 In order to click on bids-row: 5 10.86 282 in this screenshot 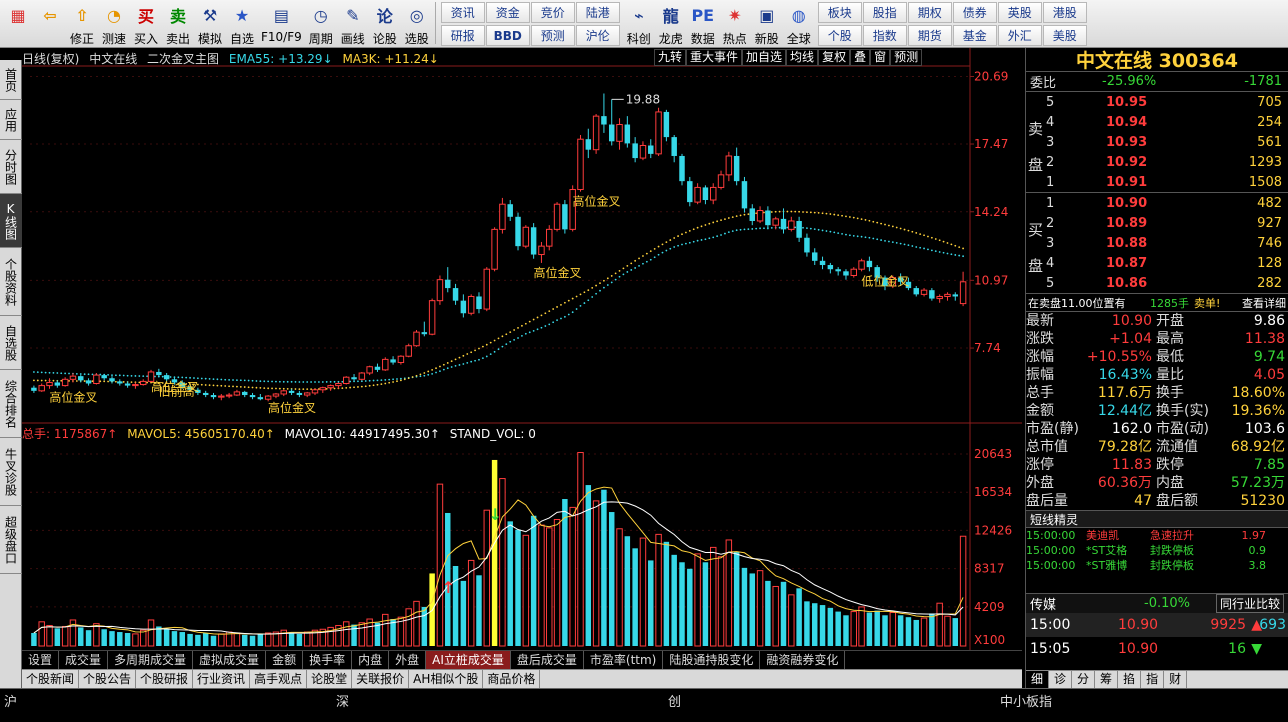, I will do `click(1157, 283)`.